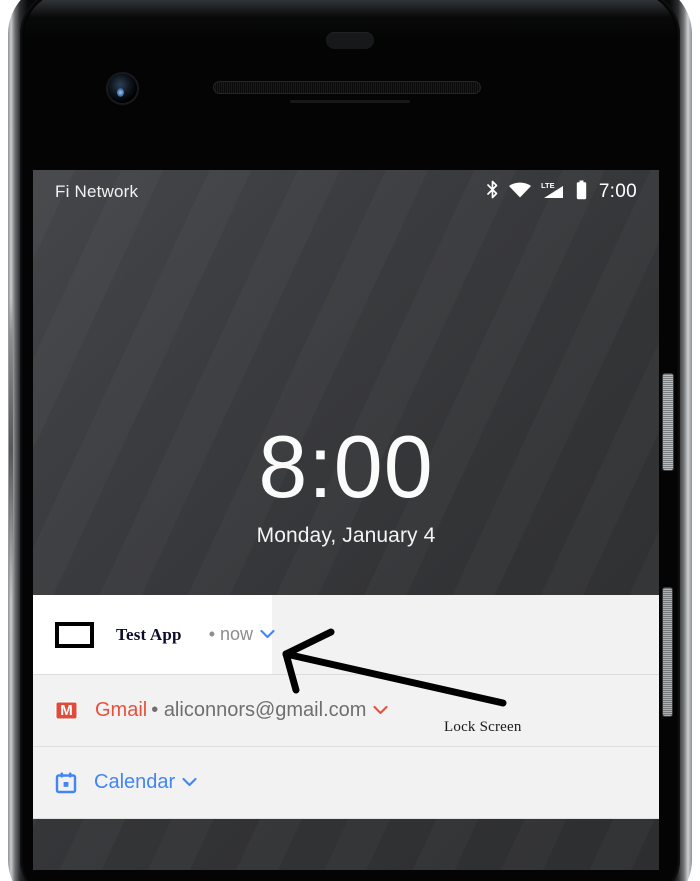  What do you see at coordinates (350, 101) in the screenshot?
I see `proximity-sensor-icon` at bounding box center [350, 101].